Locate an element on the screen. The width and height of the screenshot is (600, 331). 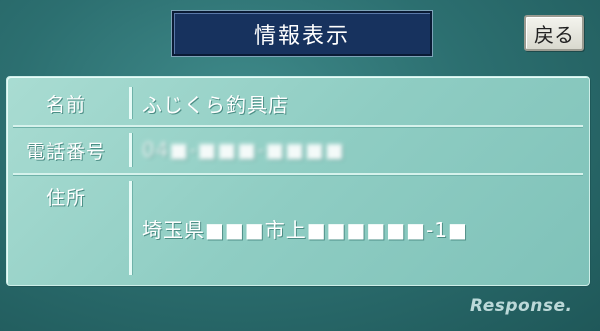
phone-label: 電話番号 is located at coordinates (65, 151).